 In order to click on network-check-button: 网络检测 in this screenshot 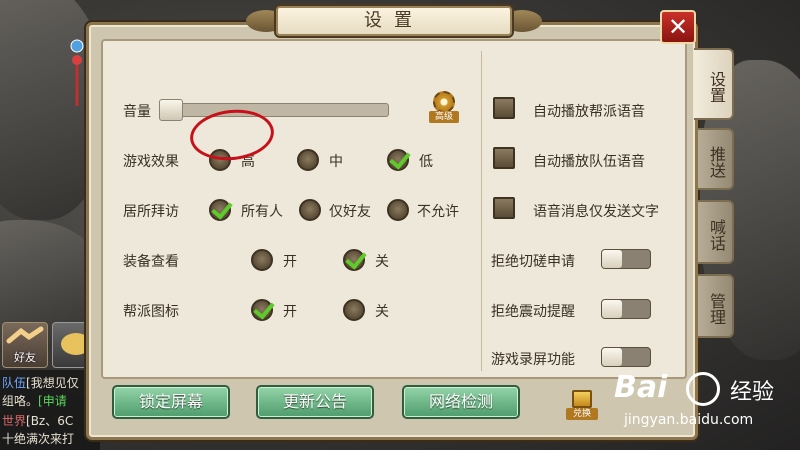, I will do `click(461, 402)`.